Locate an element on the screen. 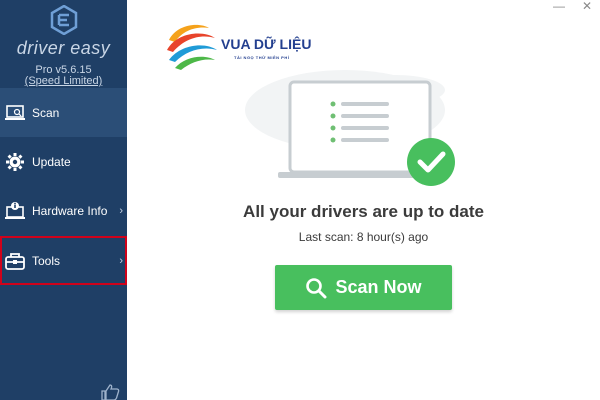 The image size is (600, 400). scan-now-button: Scan Now is located at coordinates (363, 287).